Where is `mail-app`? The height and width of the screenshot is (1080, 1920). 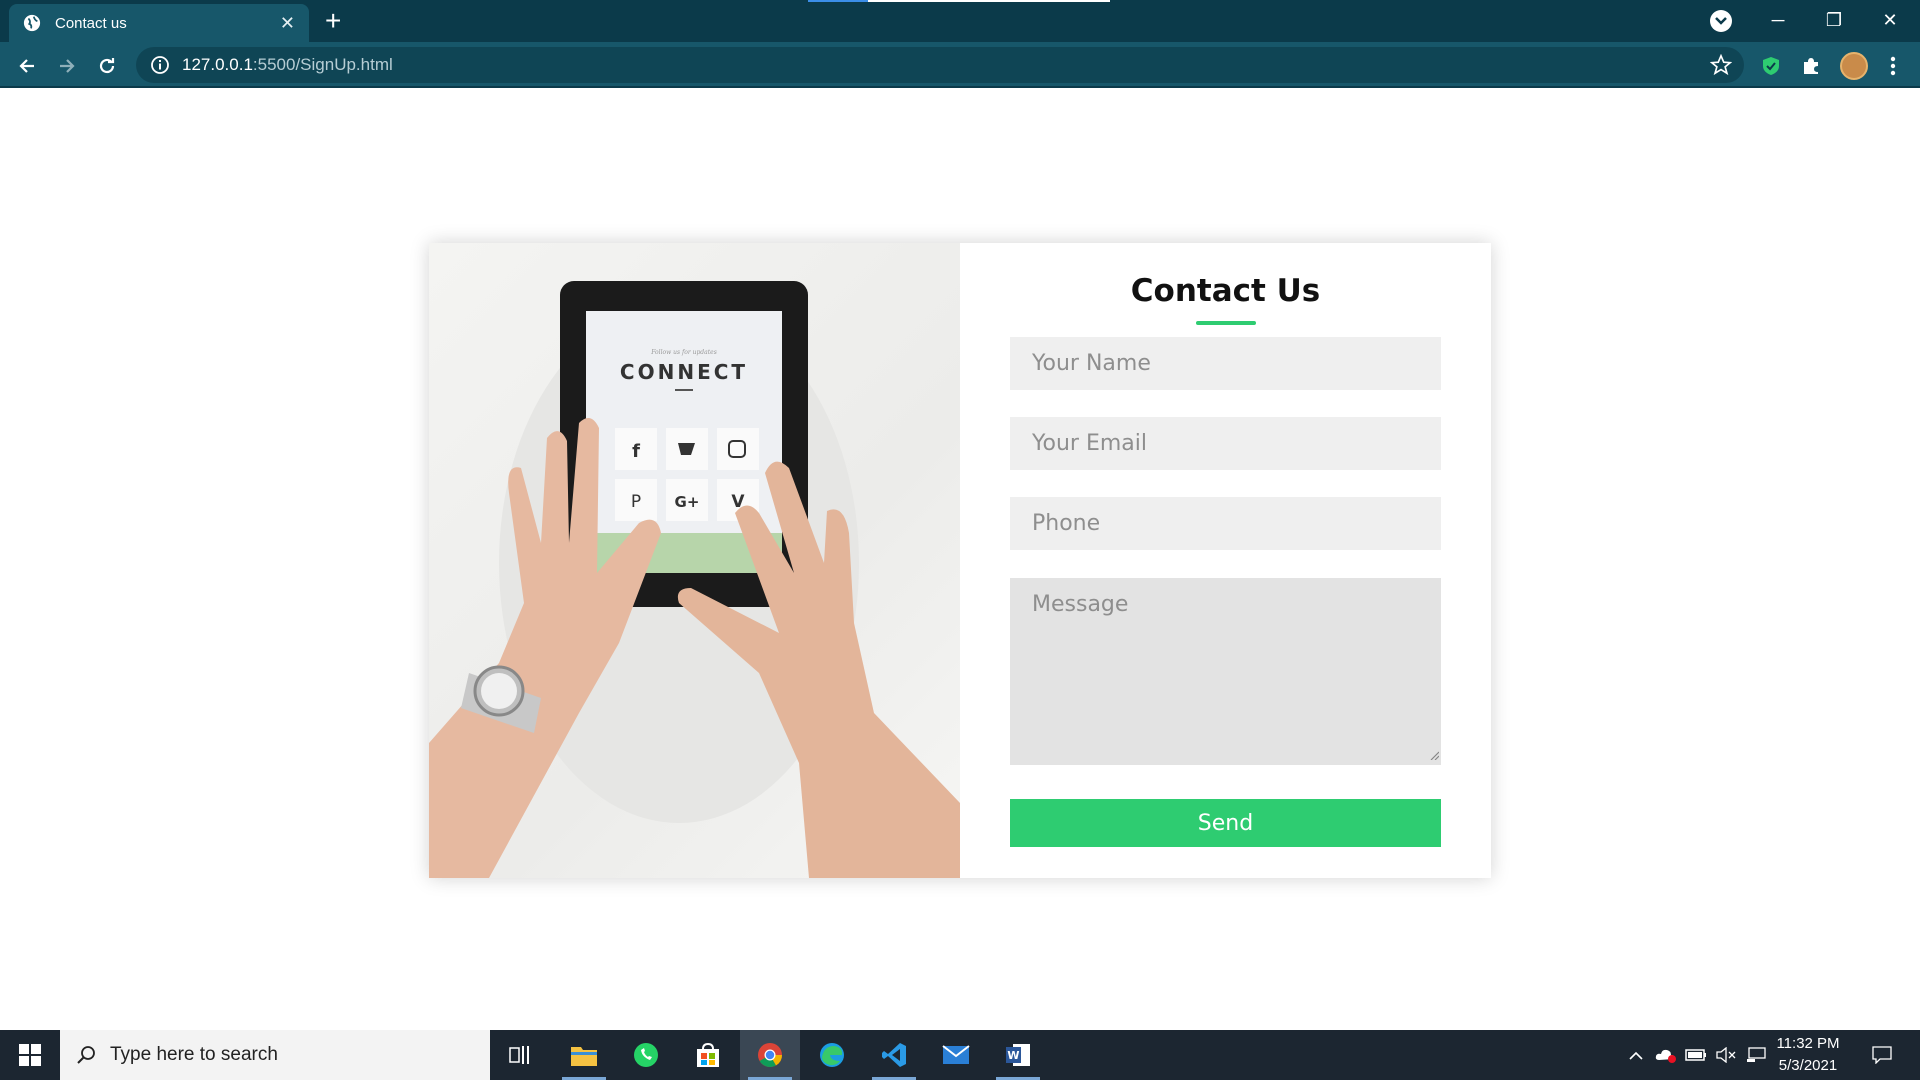
mail-app is located at coordinates (956, 1055).